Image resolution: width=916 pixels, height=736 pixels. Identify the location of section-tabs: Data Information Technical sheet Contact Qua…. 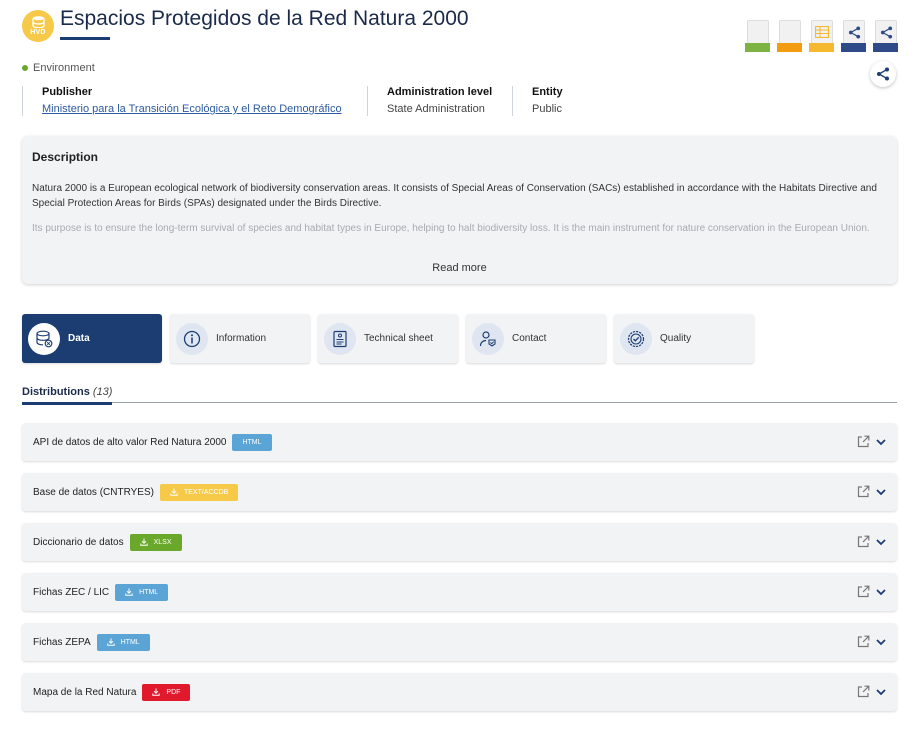
(388, 338).